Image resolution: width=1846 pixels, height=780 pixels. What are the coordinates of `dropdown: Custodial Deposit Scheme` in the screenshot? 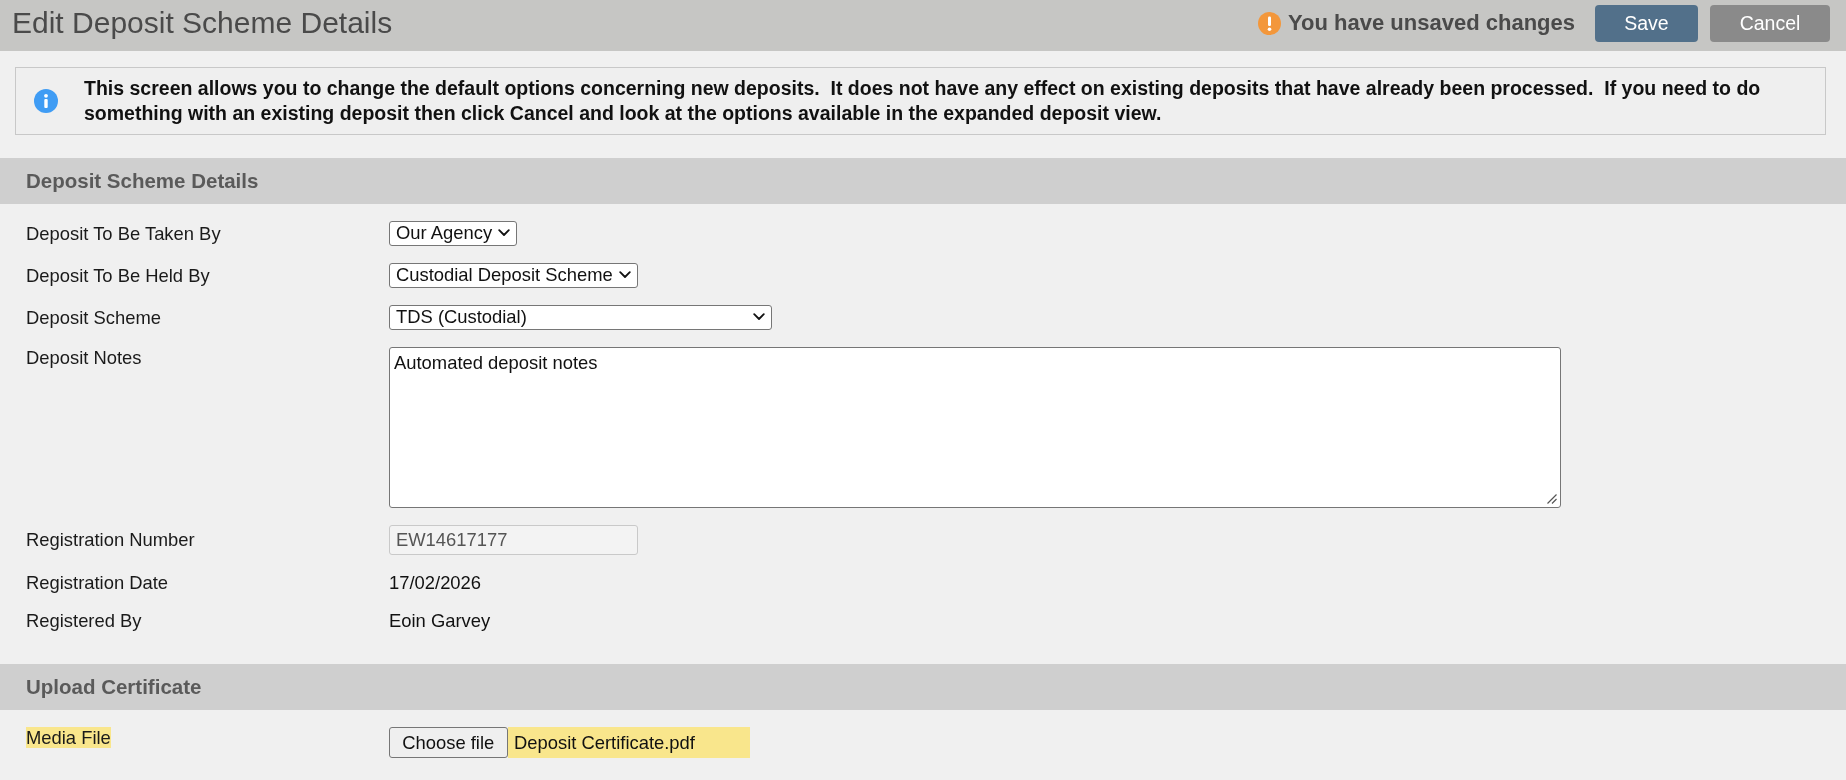 It's located at (513, 275).